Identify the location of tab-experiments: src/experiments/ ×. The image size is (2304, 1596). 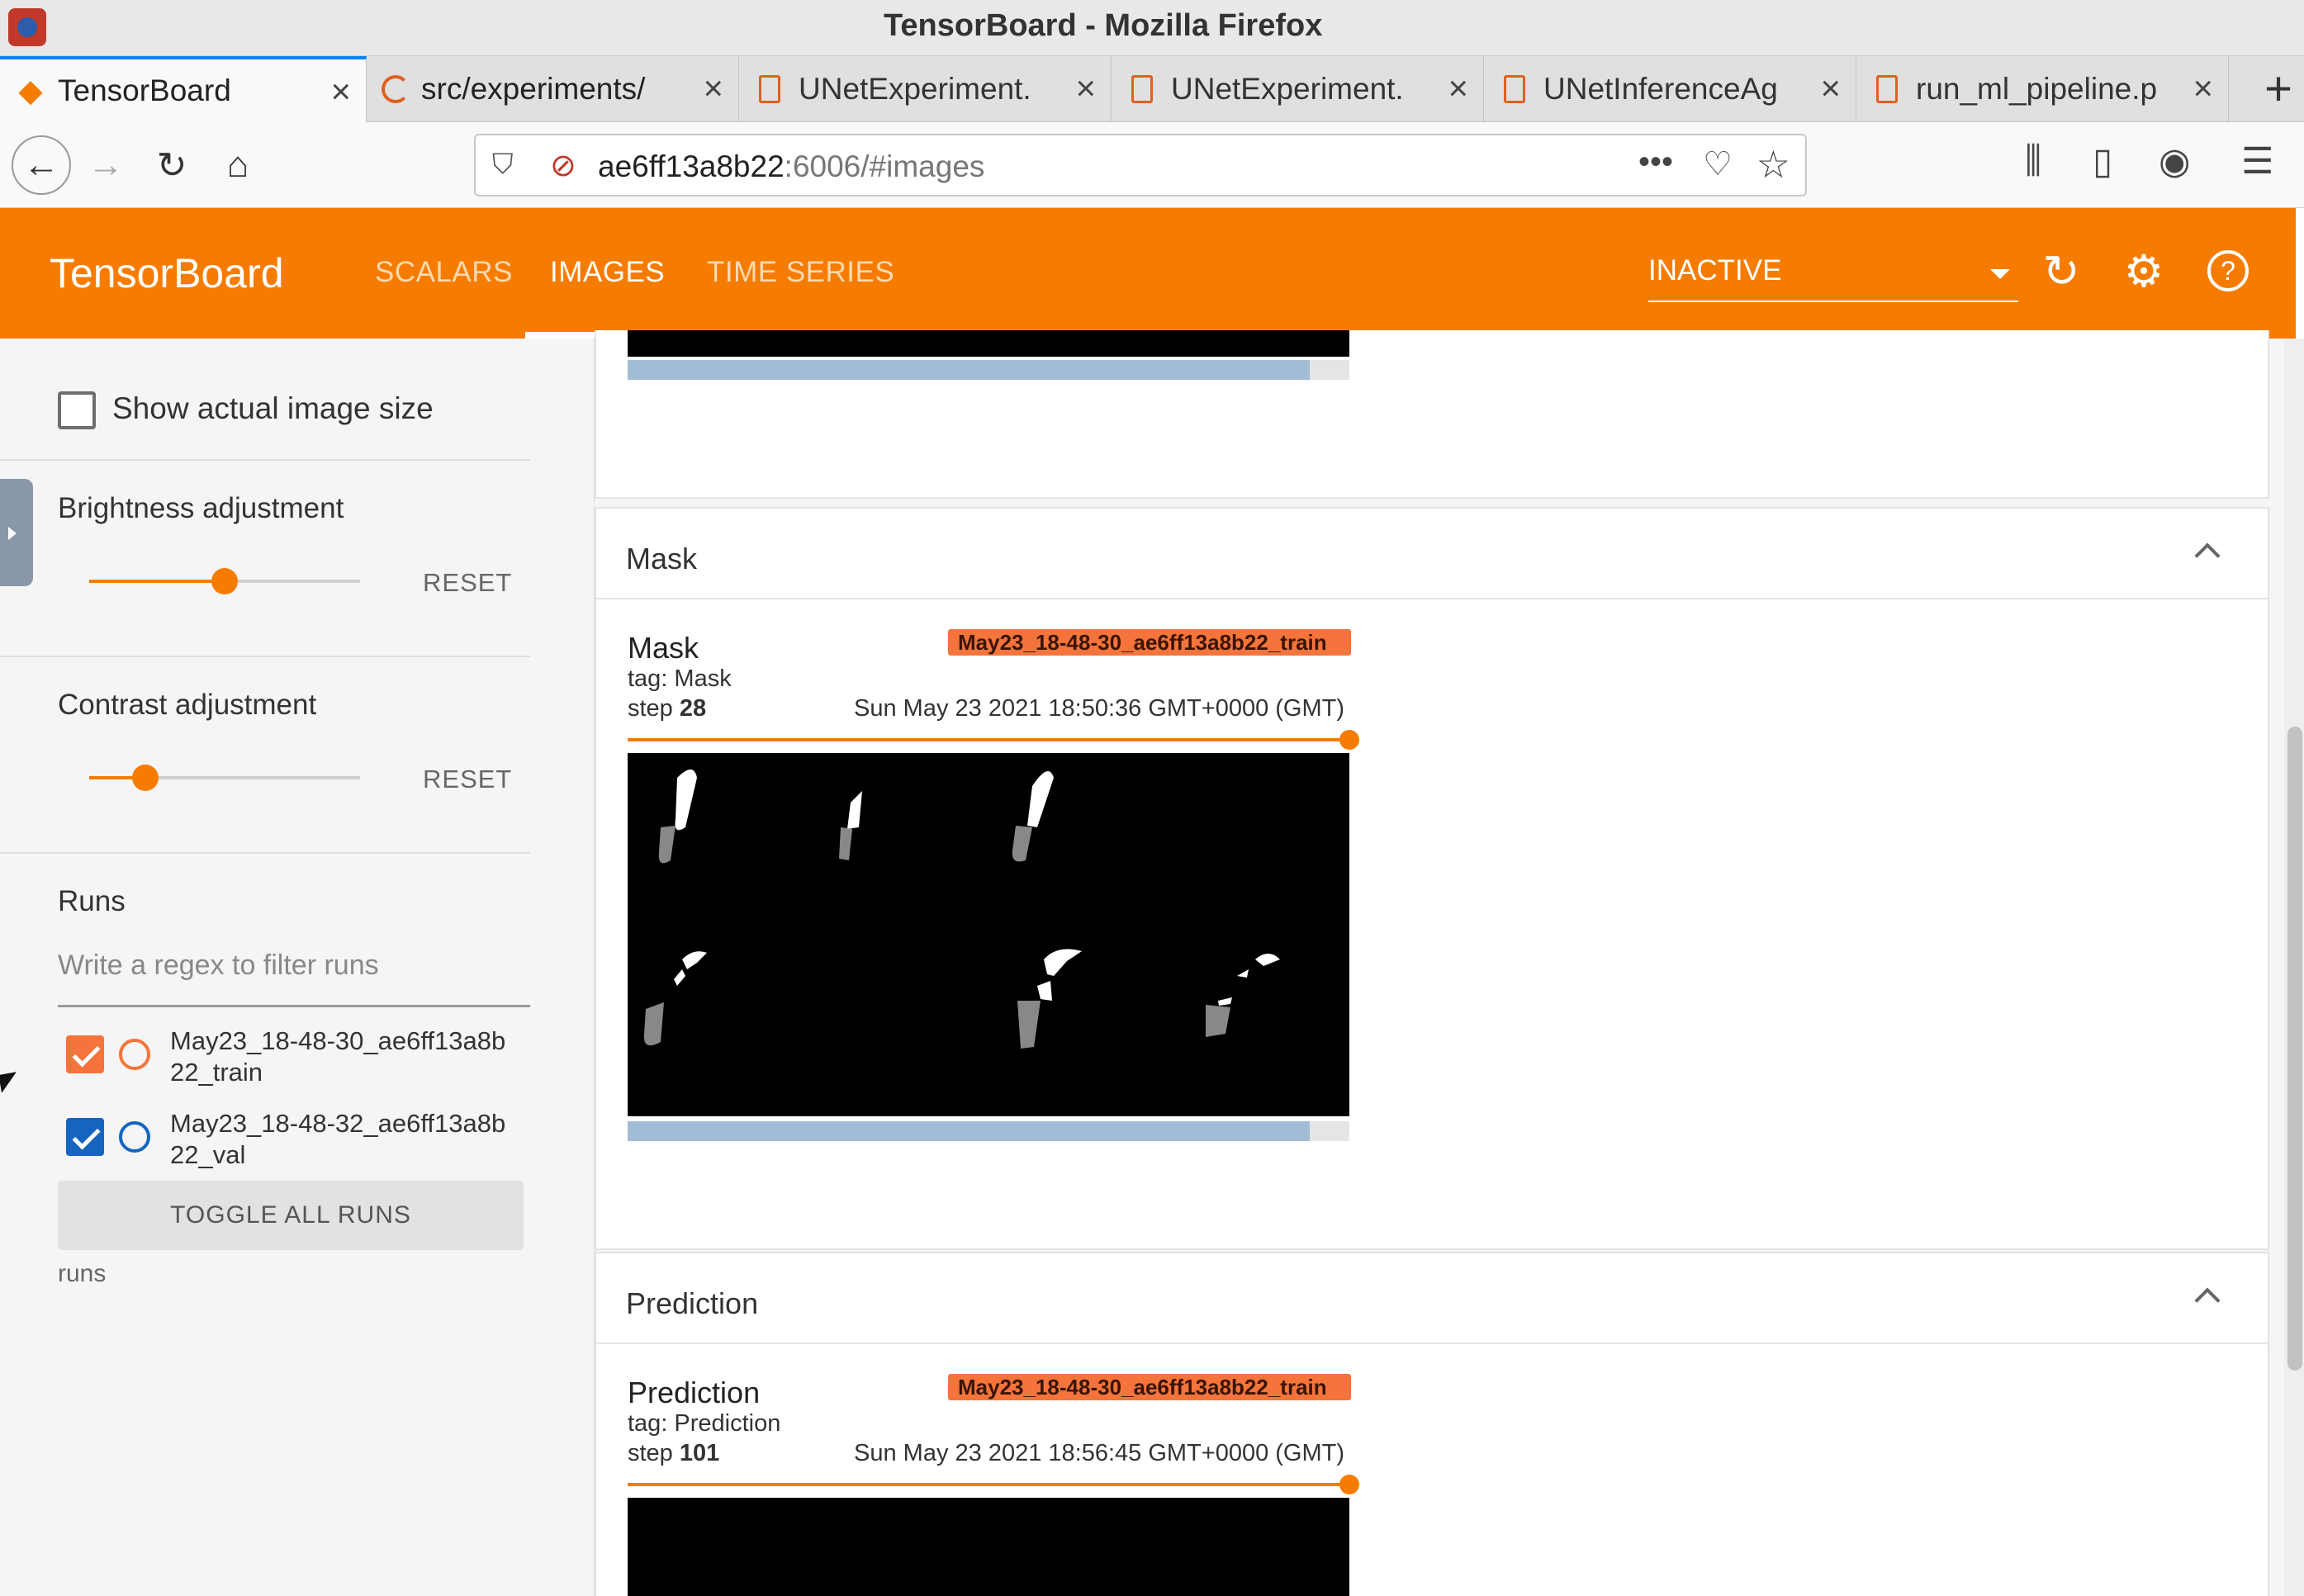
(553, 89).